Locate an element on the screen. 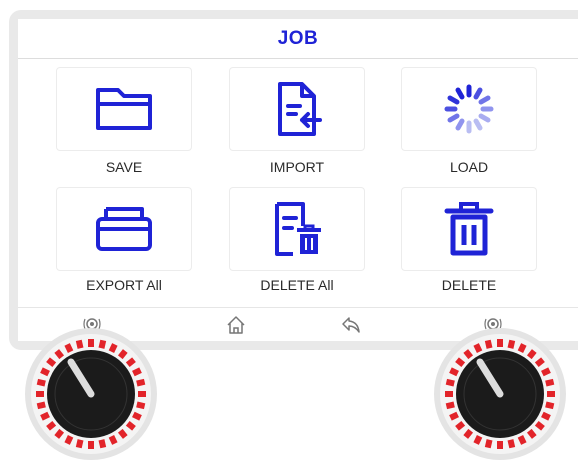  load-button is located at coordinates (469, 109).